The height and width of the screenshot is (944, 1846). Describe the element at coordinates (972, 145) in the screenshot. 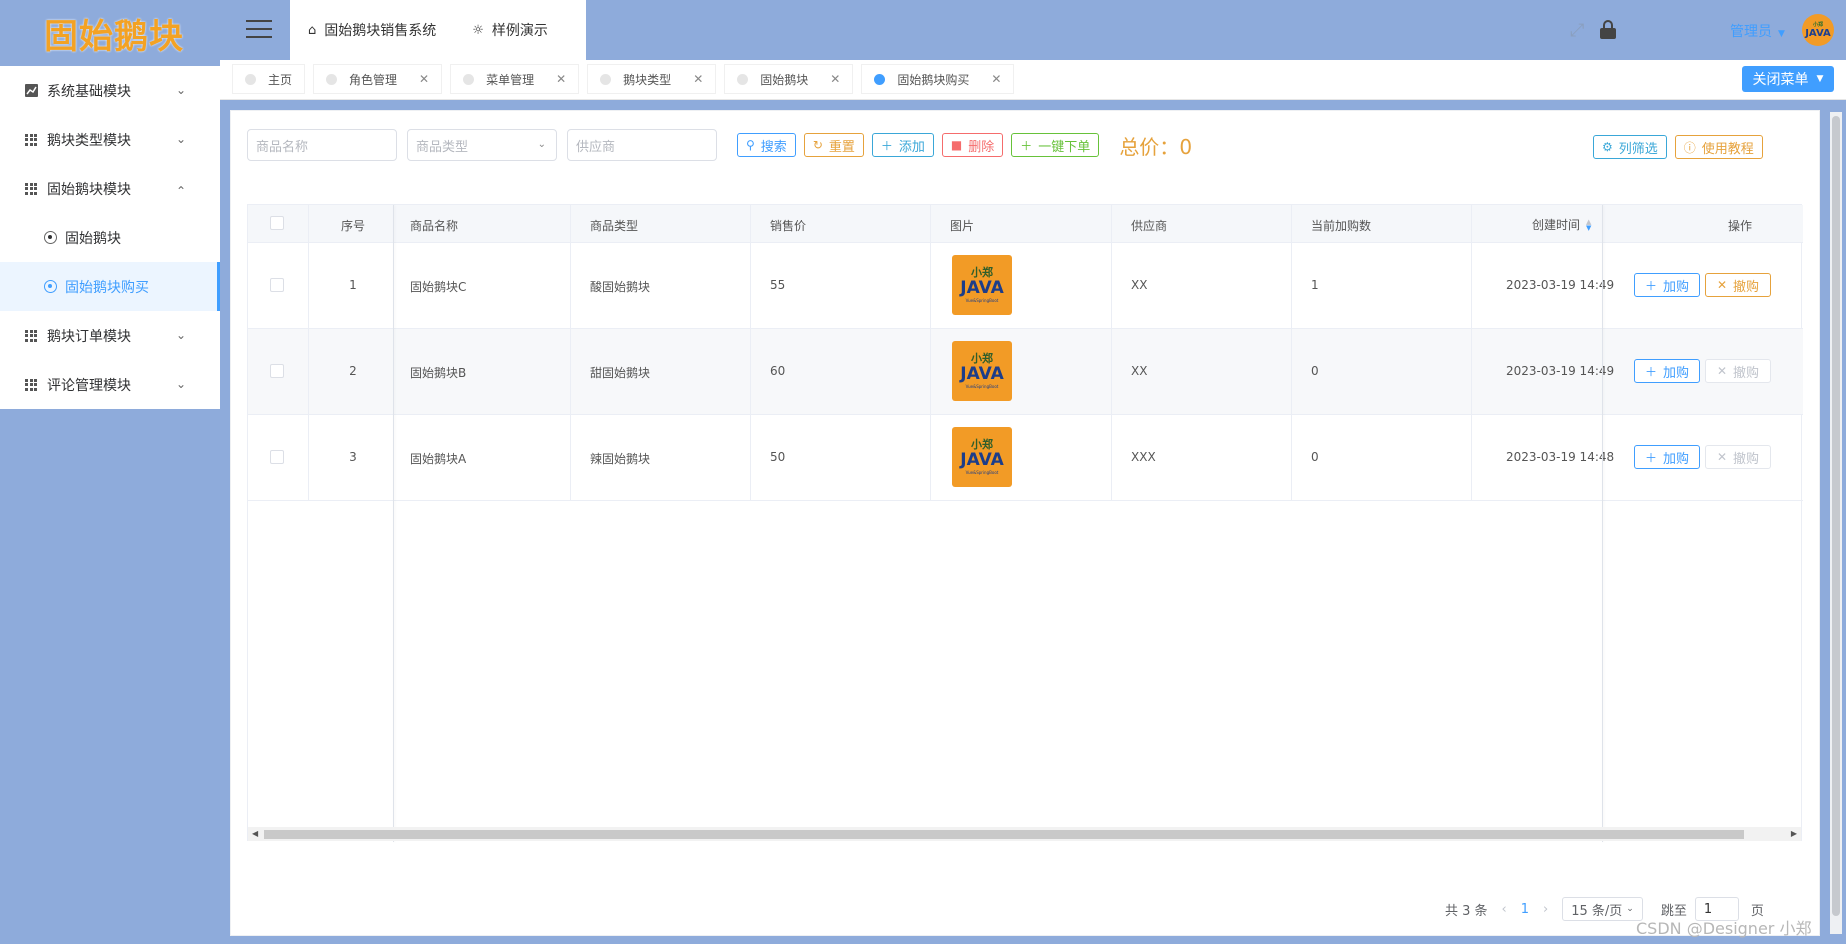

I see `delete-button: ■ 删除` at that location.